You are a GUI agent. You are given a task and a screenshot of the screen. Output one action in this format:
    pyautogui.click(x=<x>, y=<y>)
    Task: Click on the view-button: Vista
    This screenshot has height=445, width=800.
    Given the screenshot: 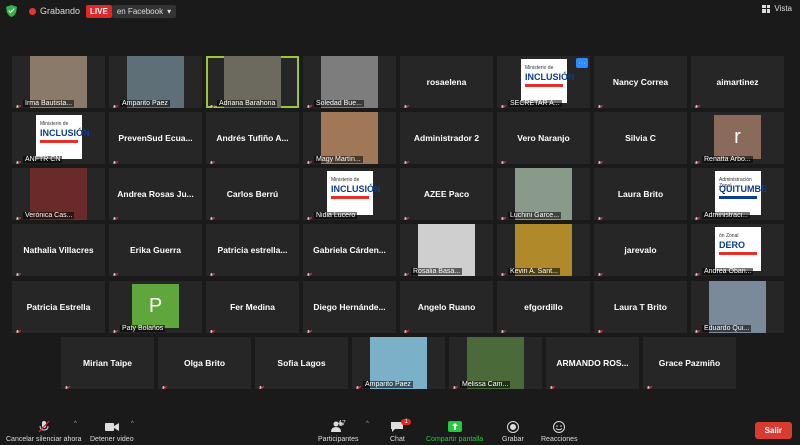 What is the action you would take?
    pyautogui.click(x=777, y=8)
    